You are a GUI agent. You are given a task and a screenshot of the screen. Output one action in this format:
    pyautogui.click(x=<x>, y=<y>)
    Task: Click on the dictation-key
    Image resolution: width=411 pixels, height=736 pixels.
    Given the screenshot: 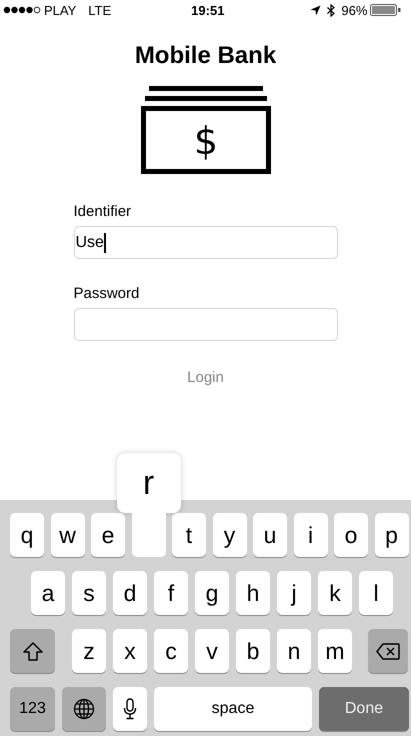 What is the action you would take?
    pyautogui.click(x=130, y=709)
    